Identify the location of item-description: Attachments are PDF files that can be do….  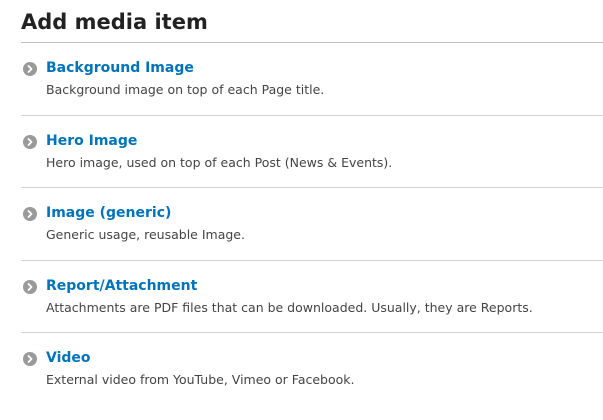
(289, 307).